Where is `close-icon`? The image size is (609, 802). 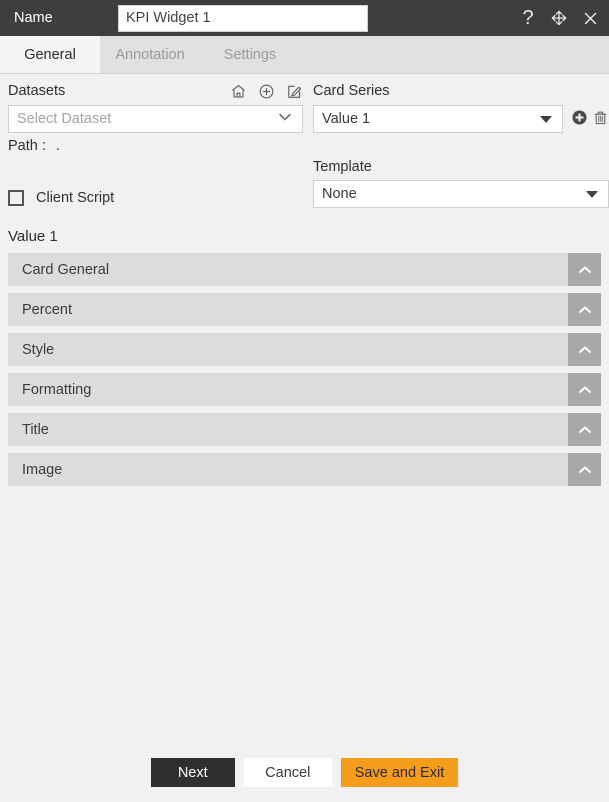 close-icon is located at coordinates (590, 18).